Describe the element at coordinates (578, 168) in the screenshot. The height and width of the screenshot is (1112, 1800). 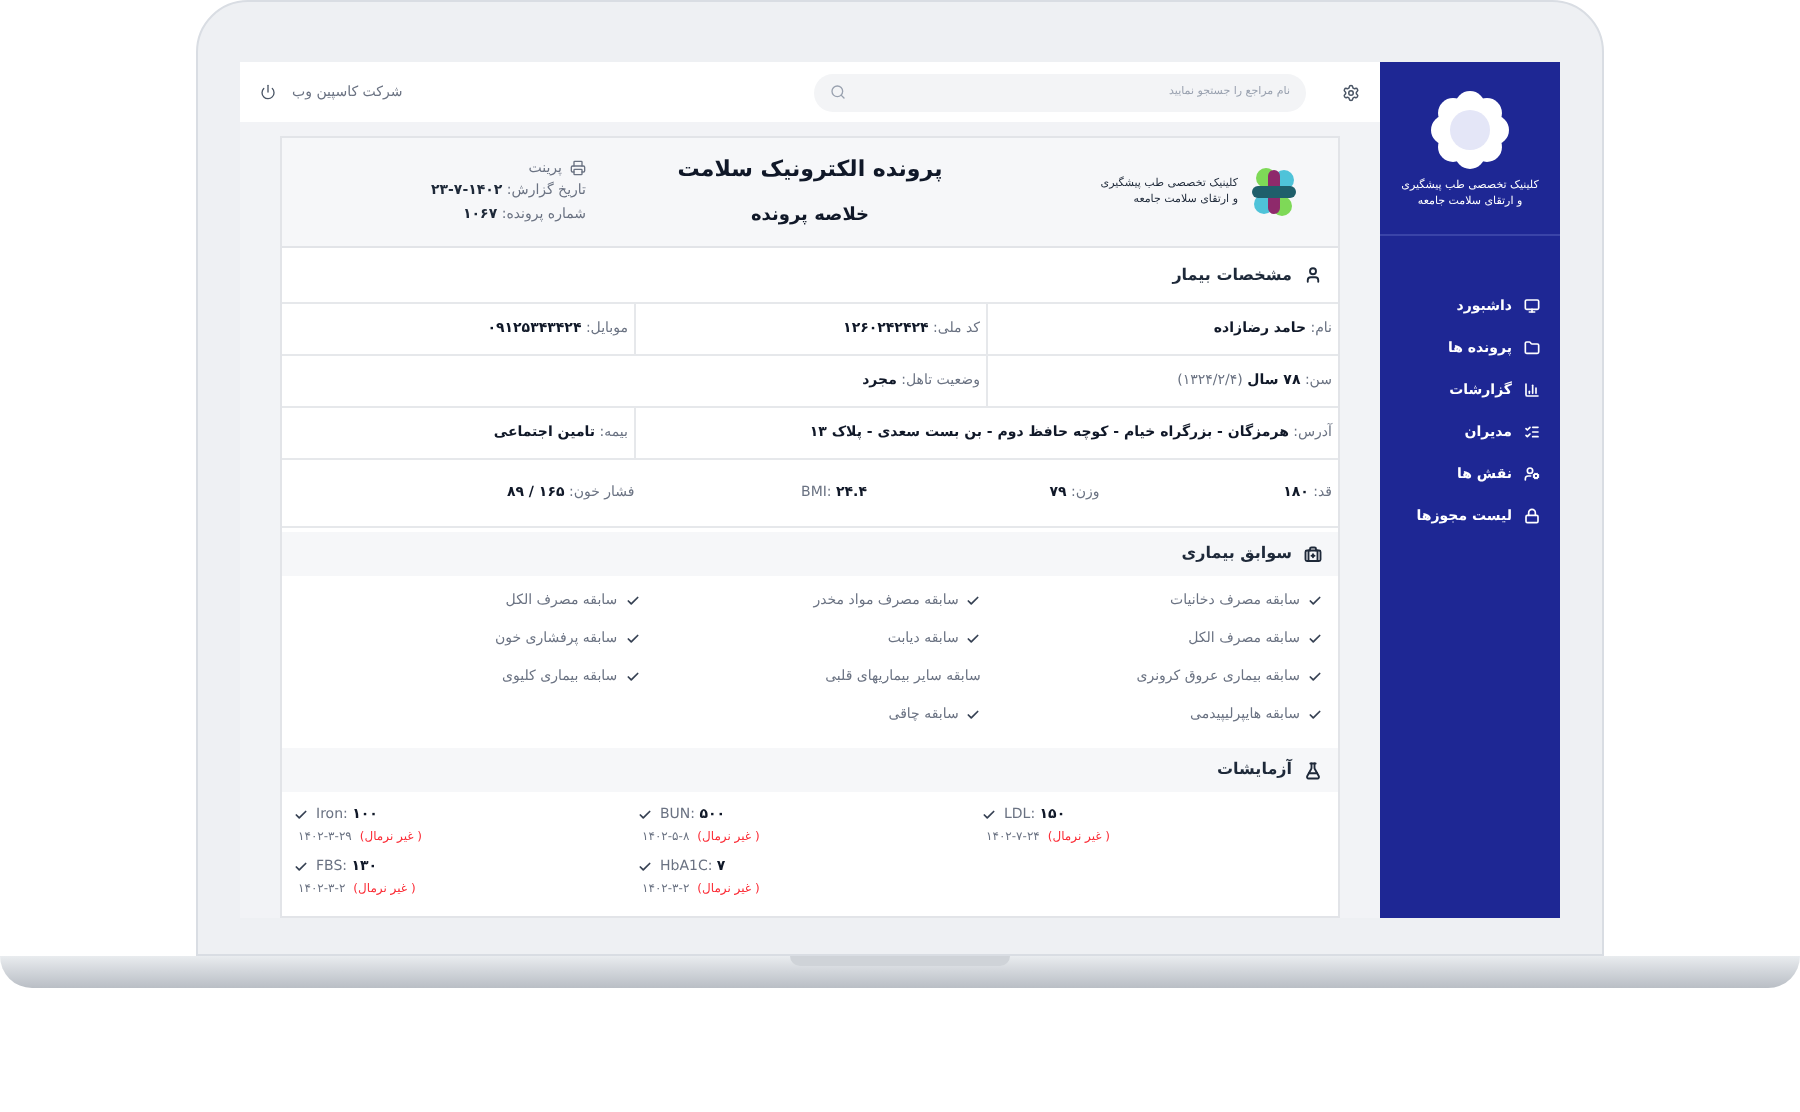
I see `printer-icon` at that location.